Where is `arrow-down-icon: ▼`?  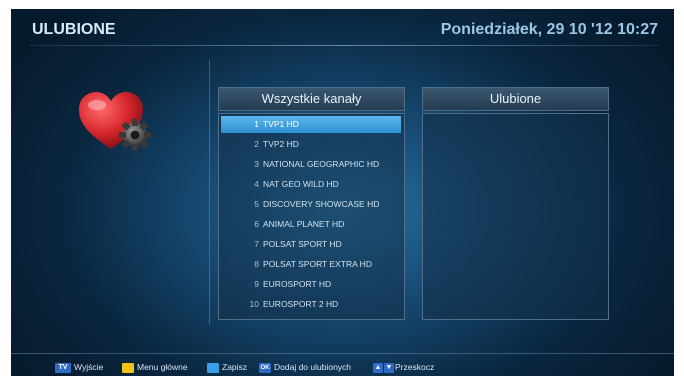
arrow-down-icon: ▼ is located at coordinates (389, 367).